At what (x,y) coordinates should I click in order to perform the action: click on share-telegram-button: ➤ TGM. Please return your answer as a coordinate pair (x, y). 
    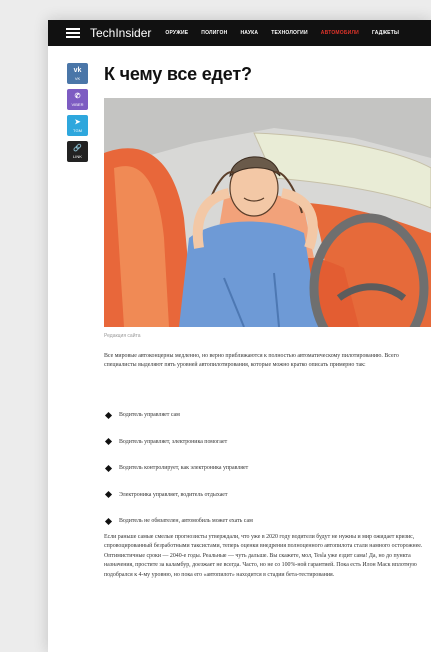
    Looking at the image, I should click on (77, 125).